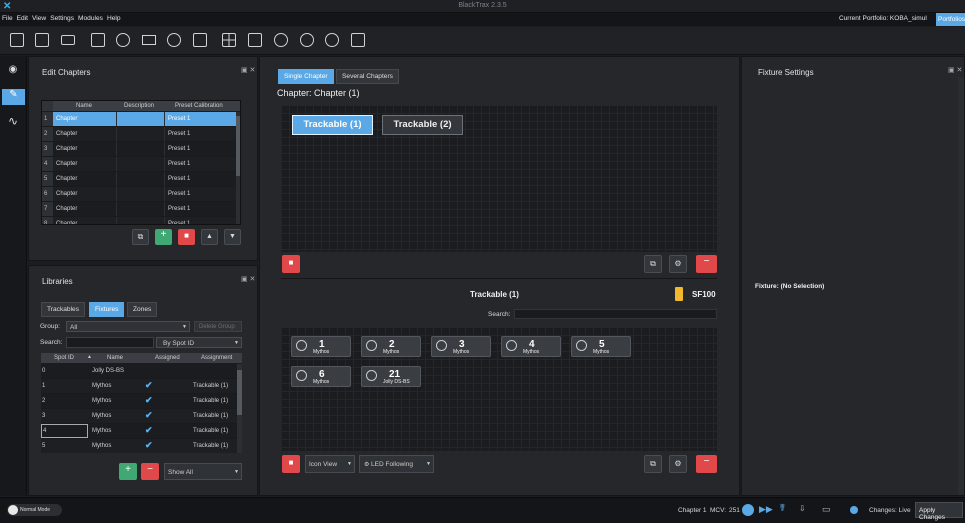  What do you see at coordinates (330, 464) in the screenshot?
I see `view-mode-select: Icon View ▼` at bounding box center [330, 464].